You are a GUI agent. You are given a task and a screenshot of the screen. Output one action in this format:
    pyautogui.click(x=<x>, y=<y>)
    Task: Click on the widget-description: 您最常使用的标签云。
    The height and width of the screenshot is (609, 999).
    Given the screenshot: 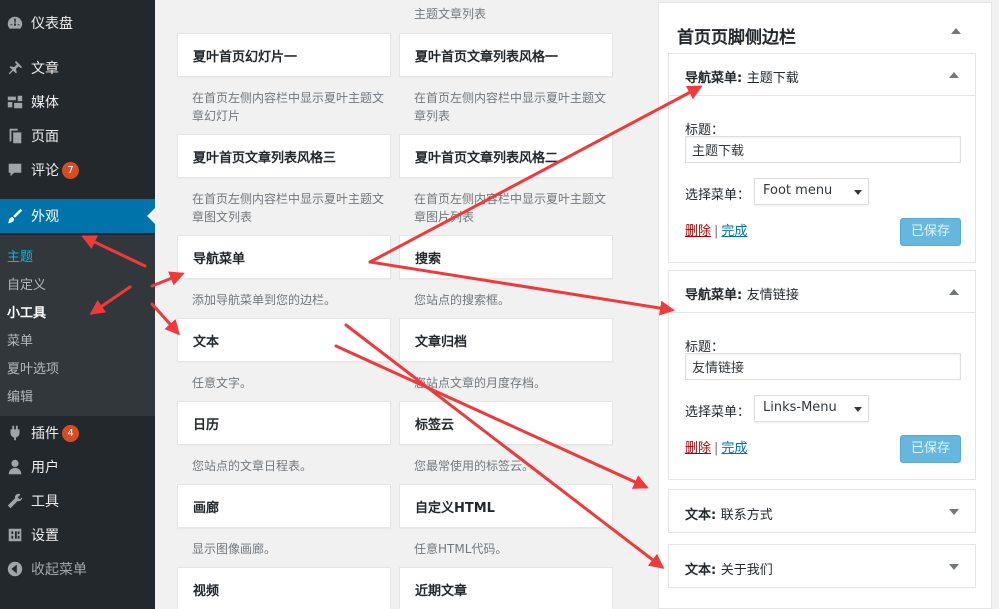 What is the action you would take?
    pyautogui.click(x=474, y=466)
    